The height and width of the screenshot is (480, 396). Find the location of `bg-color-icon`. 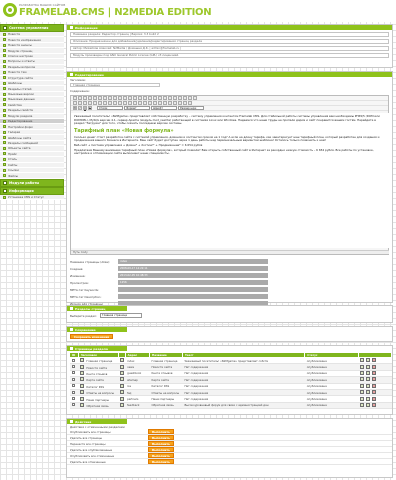

bg-color-icon is located at coordinates (175, 103).